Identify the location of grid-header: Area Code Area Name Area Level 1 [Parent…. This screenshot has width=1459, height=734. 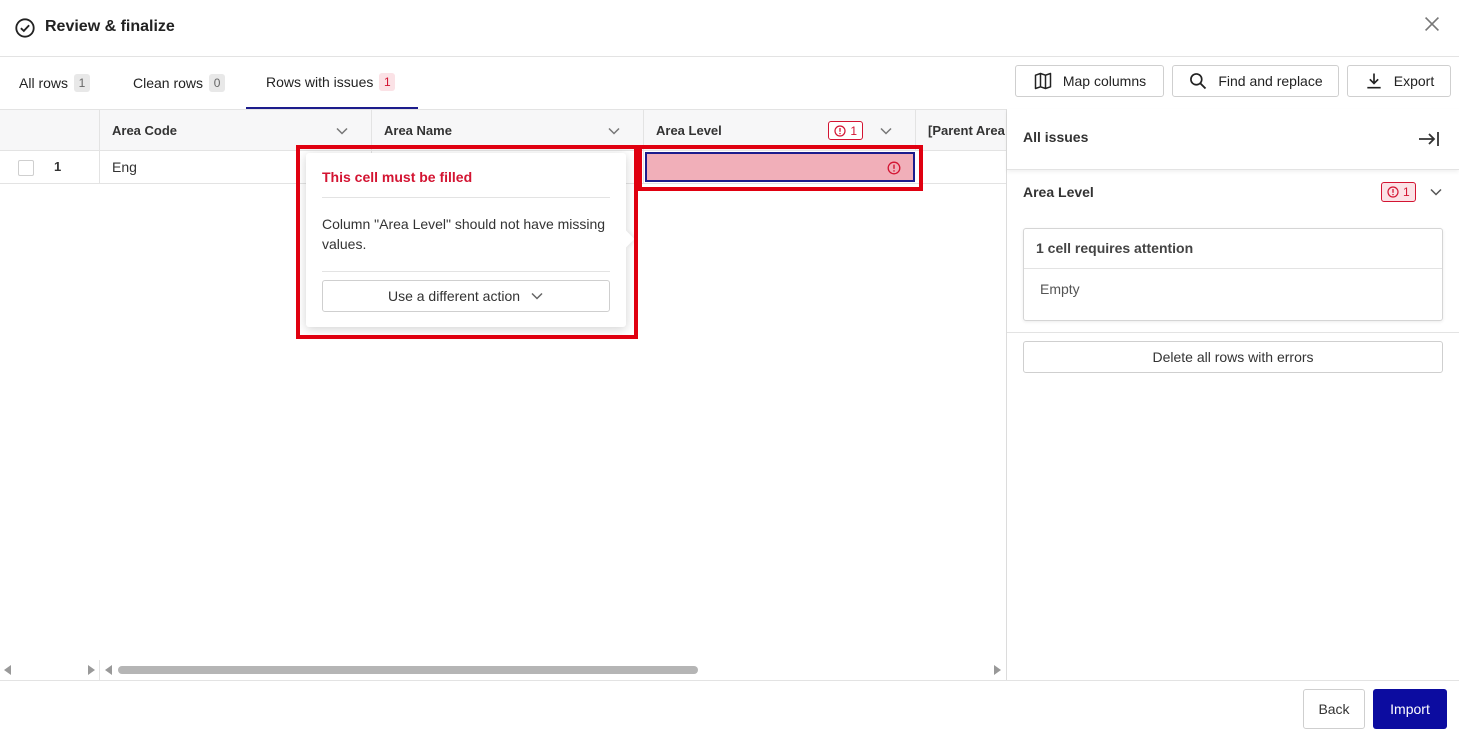
(503, 130).